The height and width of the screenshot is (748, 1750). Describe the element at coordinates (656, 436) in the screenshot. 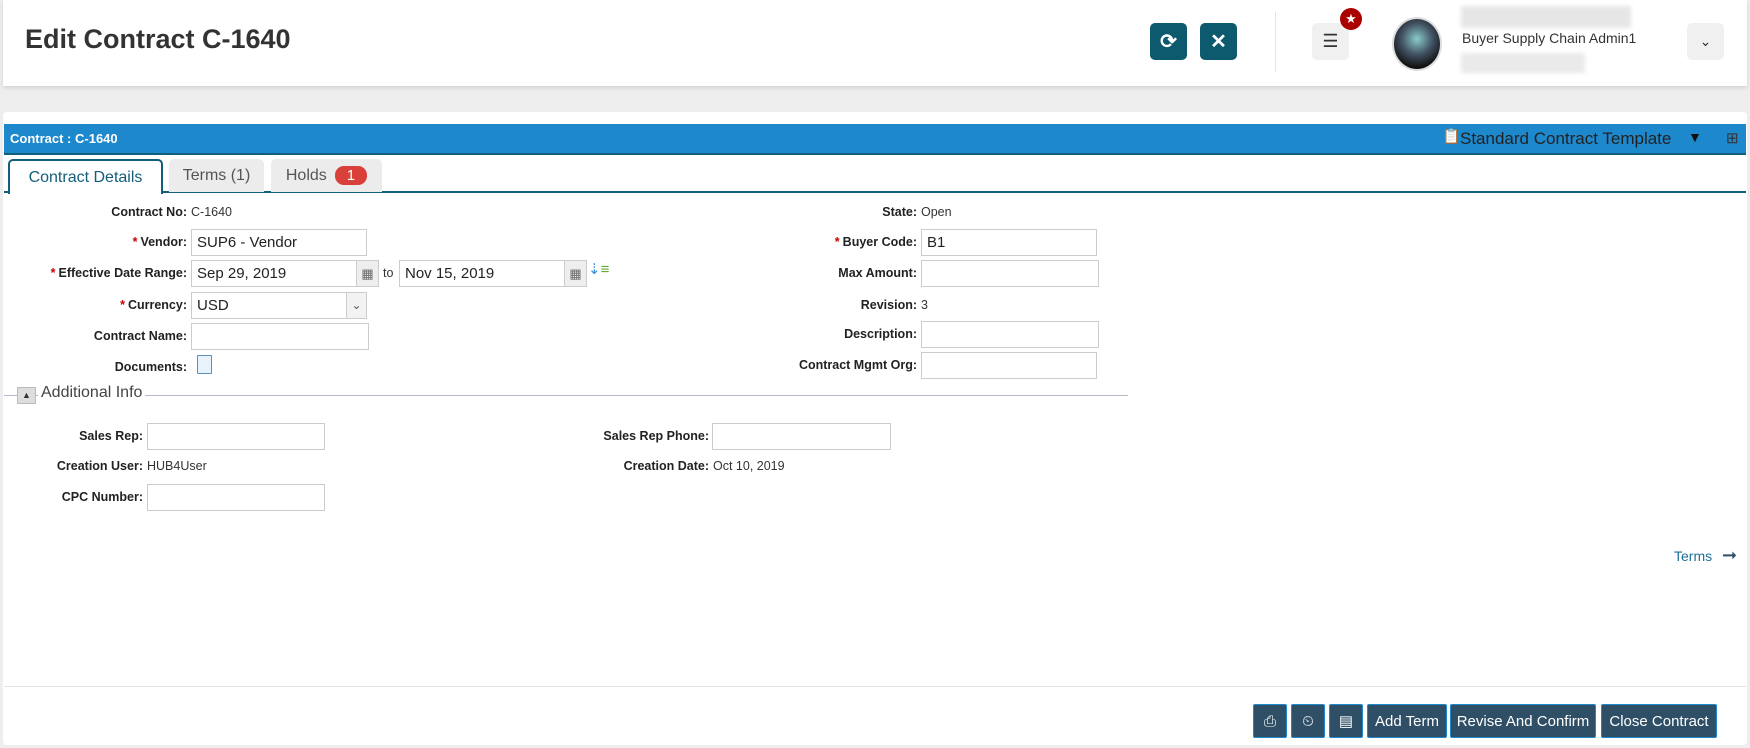

I see `sales-rep-phone-label: Sales Rep Phone:` at that location.